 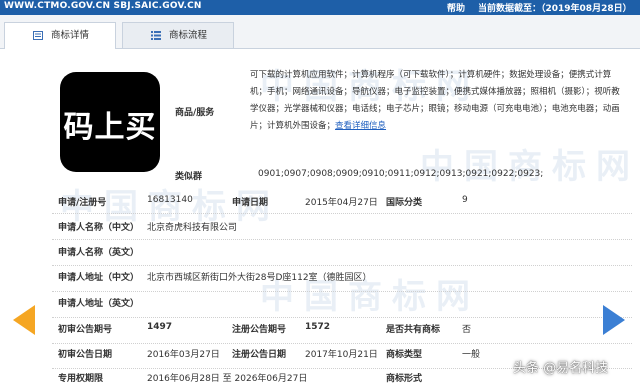 What do you see at coordinates (561, 368) in the screenshot?
I see `source-credit: 头条 @易名科技` at bounding box center [561, 368].